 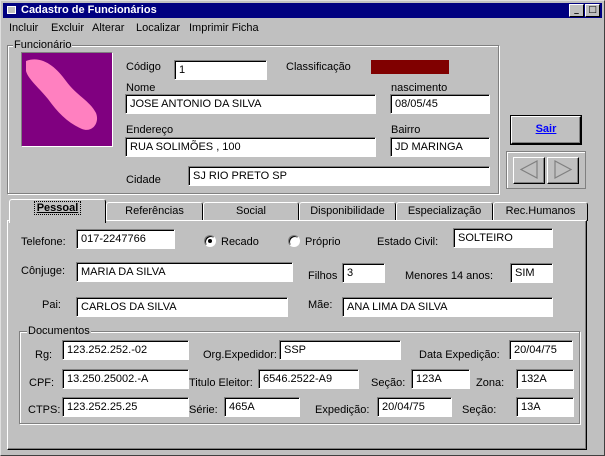 What do you see at coordinates (184, 272) in the screenshot?
I see `conjuge-field: MARIA DA SILVA` at bounding box center [184, 272].